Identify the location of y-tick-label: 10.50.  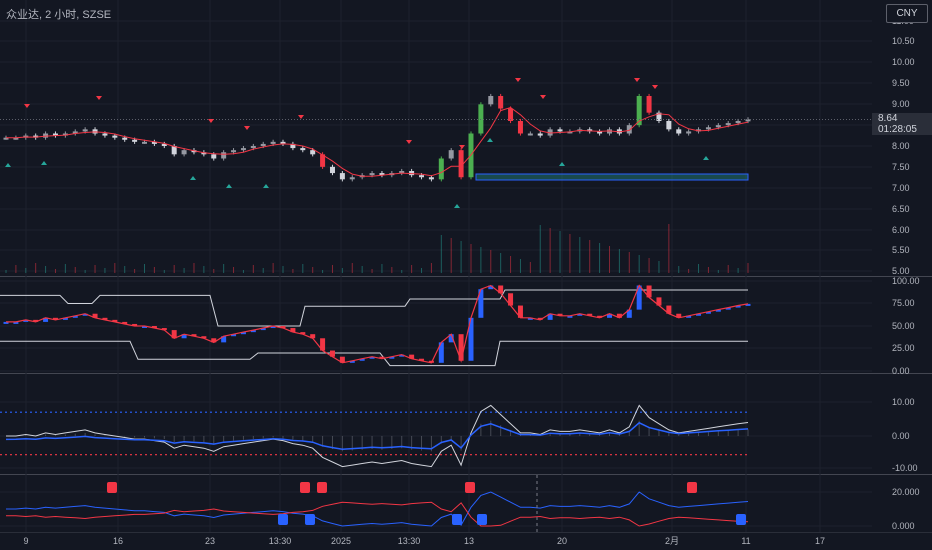
(903, 41).